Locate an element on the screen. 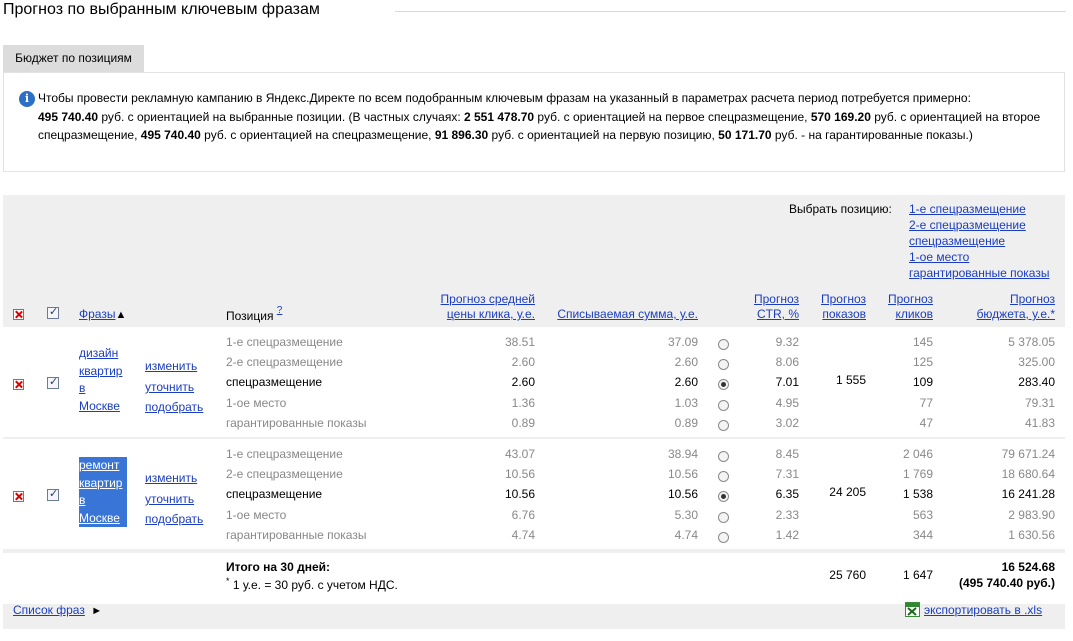  clicks-value: 344 is located at coordinates (922, 534).